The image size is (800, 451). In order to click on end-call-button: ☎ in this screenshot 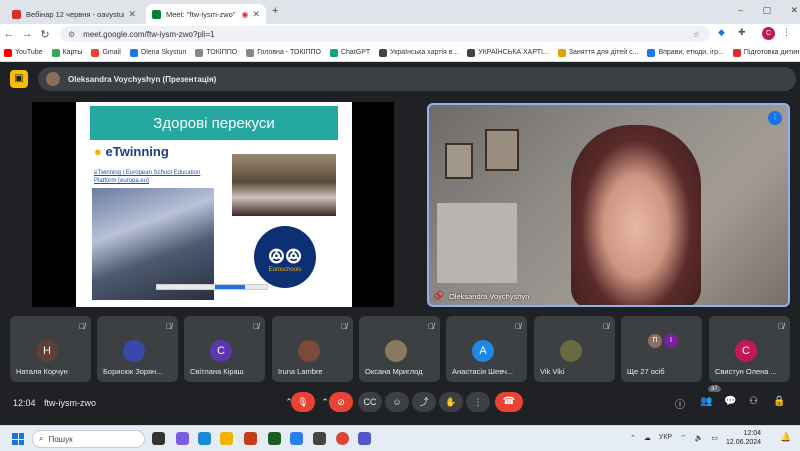, I will do `click(509, 402)`.